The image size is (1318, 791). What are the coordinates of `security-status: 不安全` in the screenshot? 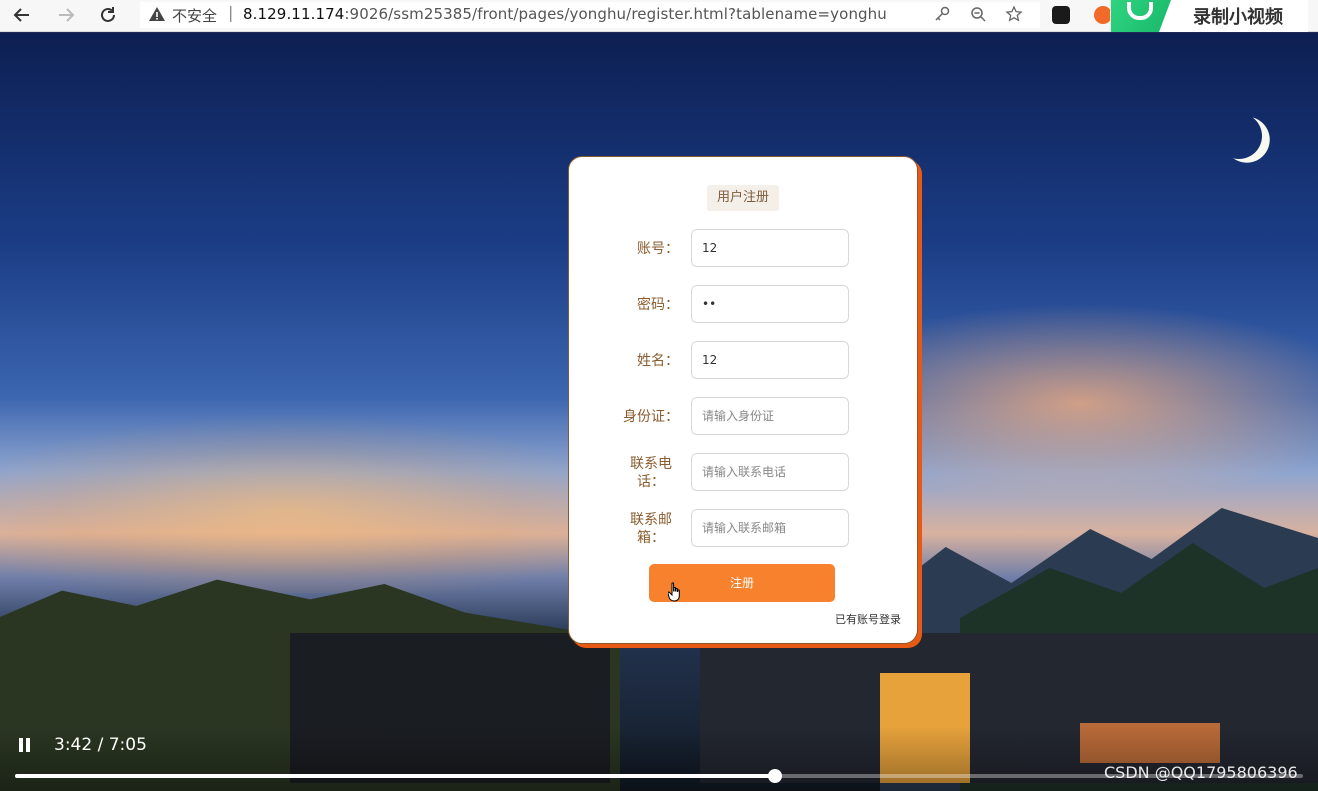 It's located at (194, 15).